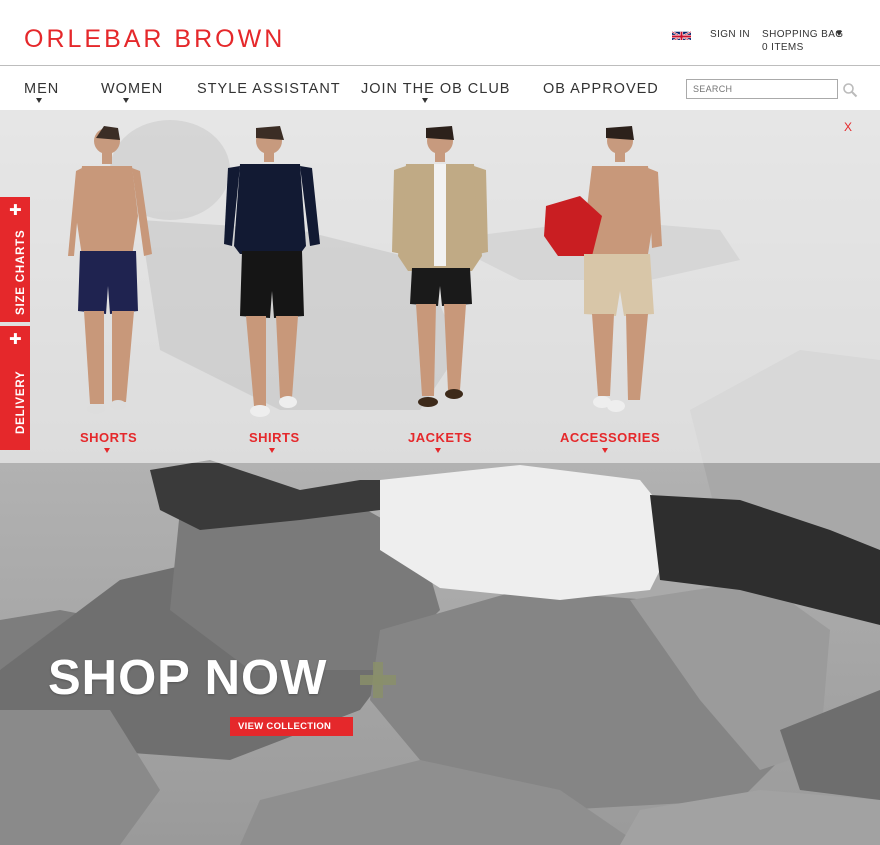 The height and width of the screenshot is (845, 880). I want to click on search-icon, so click(850, 90).